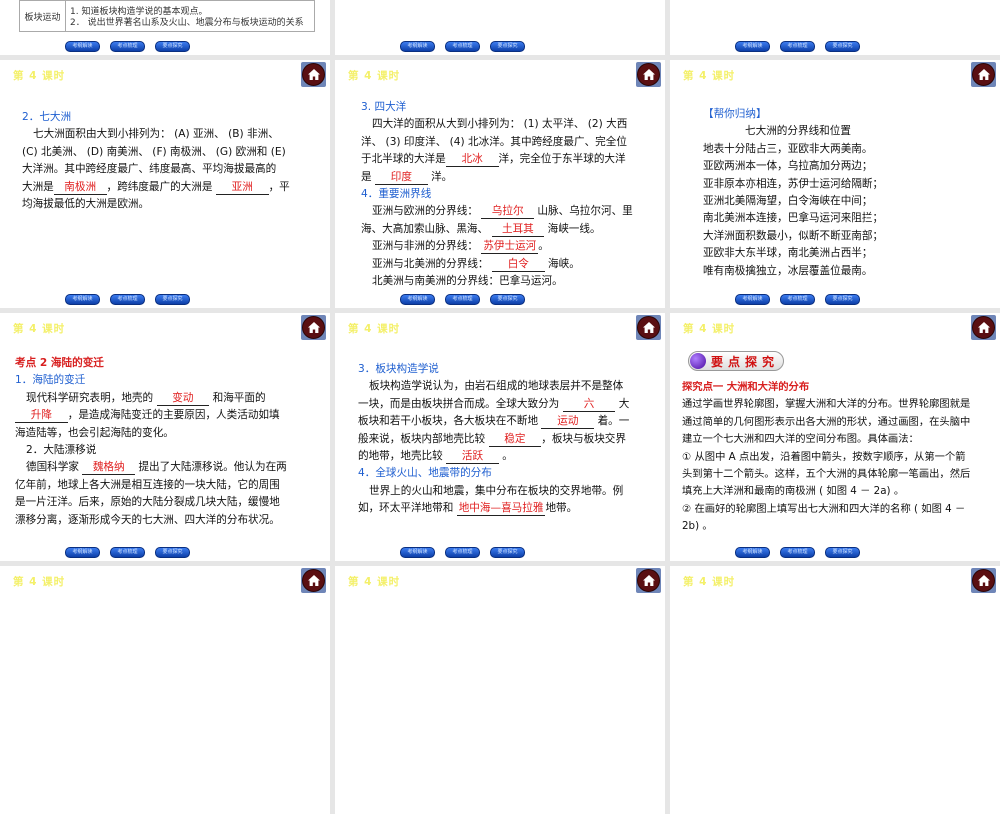 The height and width of the screenshot is (814, 1000). What do you see at coordinates (788, 148) in the screenshot?
I see `text-segment: 地表十分陆占三，亚欧非大两美南。` at bounding box center [788, 148].